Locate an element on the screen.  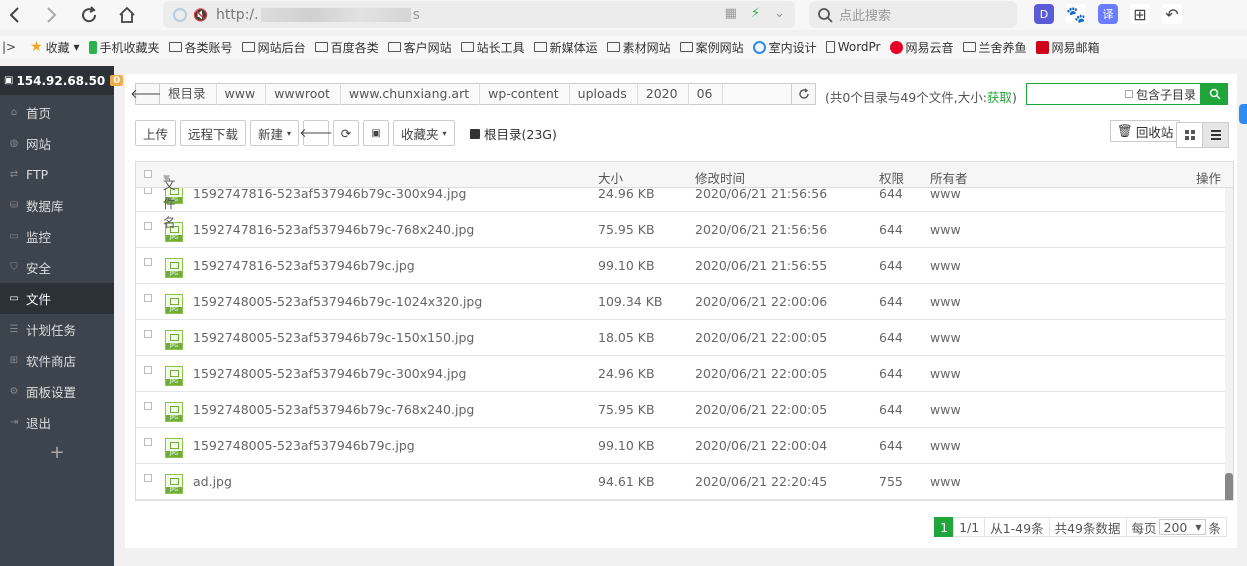
crumb-2: wwwroot is located at coordinates (303, 94).